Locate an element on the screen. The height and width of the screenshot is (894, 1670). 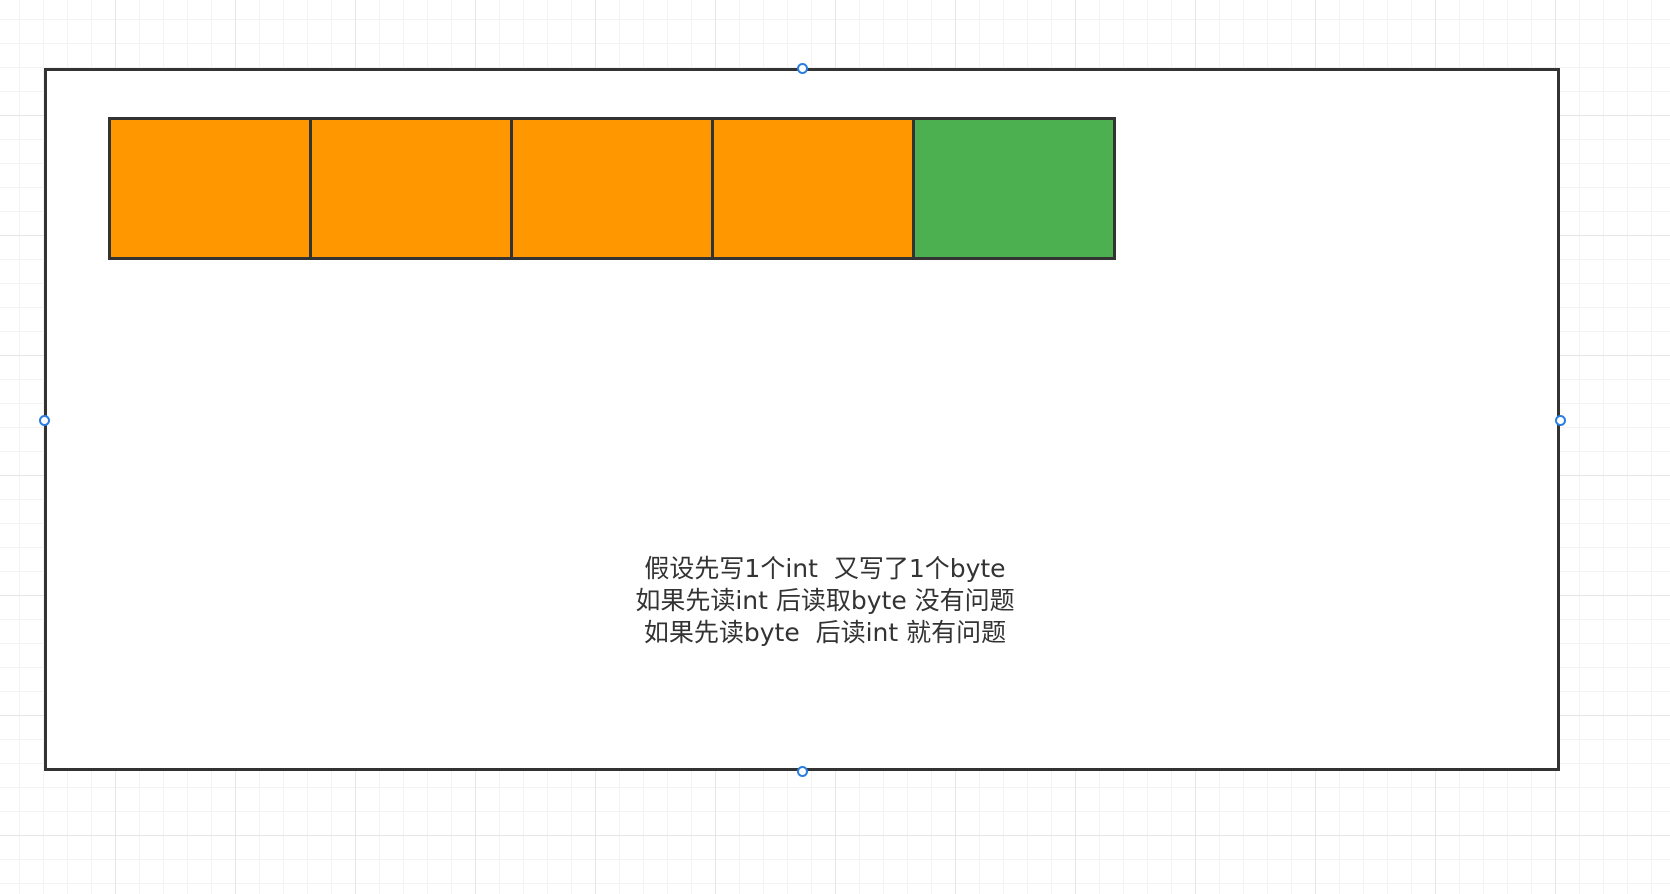
note-line-2: 如果先读int 后读取byte 没有问题 is located at coordinates (825, 600).